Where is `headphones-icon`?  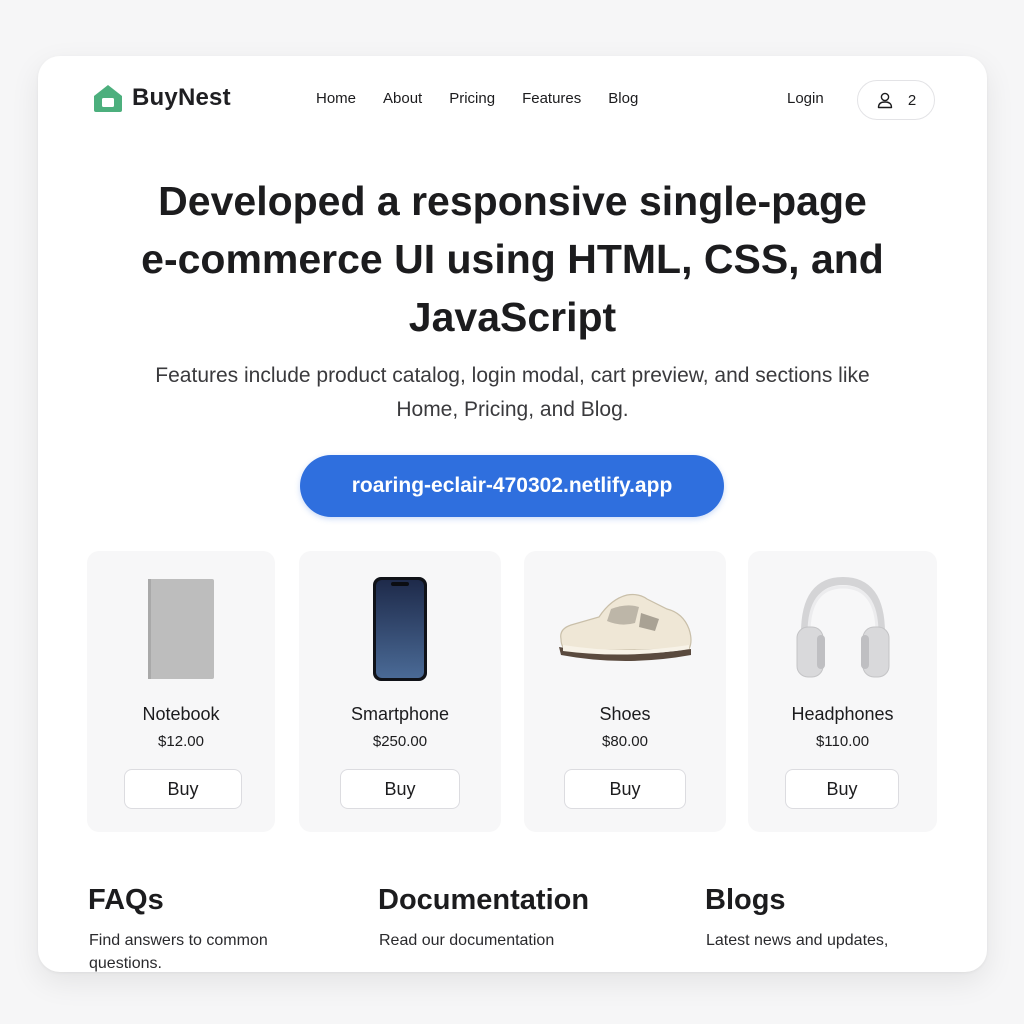 headphones-icon is located at coordinates (842, 627).